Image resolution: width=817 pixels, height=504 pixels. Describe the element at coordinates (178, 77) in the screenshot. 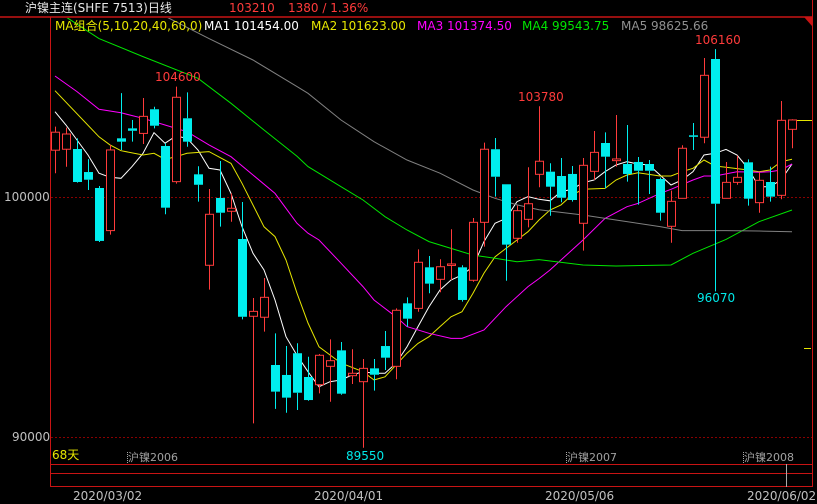

I see `high-annotation: 104600` at that location.